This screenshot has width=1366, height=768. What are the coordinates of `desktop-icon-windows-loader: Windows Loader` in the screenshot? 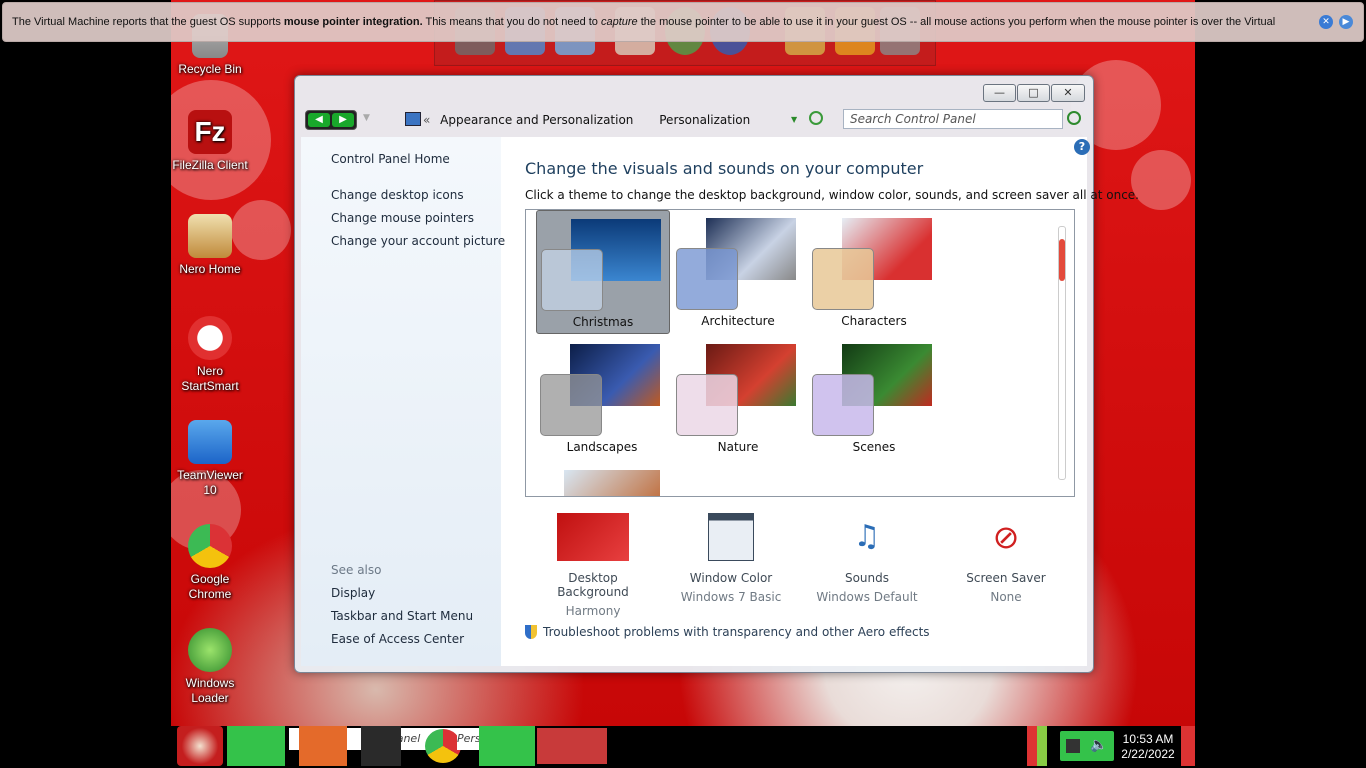 It's located at (210, 667).